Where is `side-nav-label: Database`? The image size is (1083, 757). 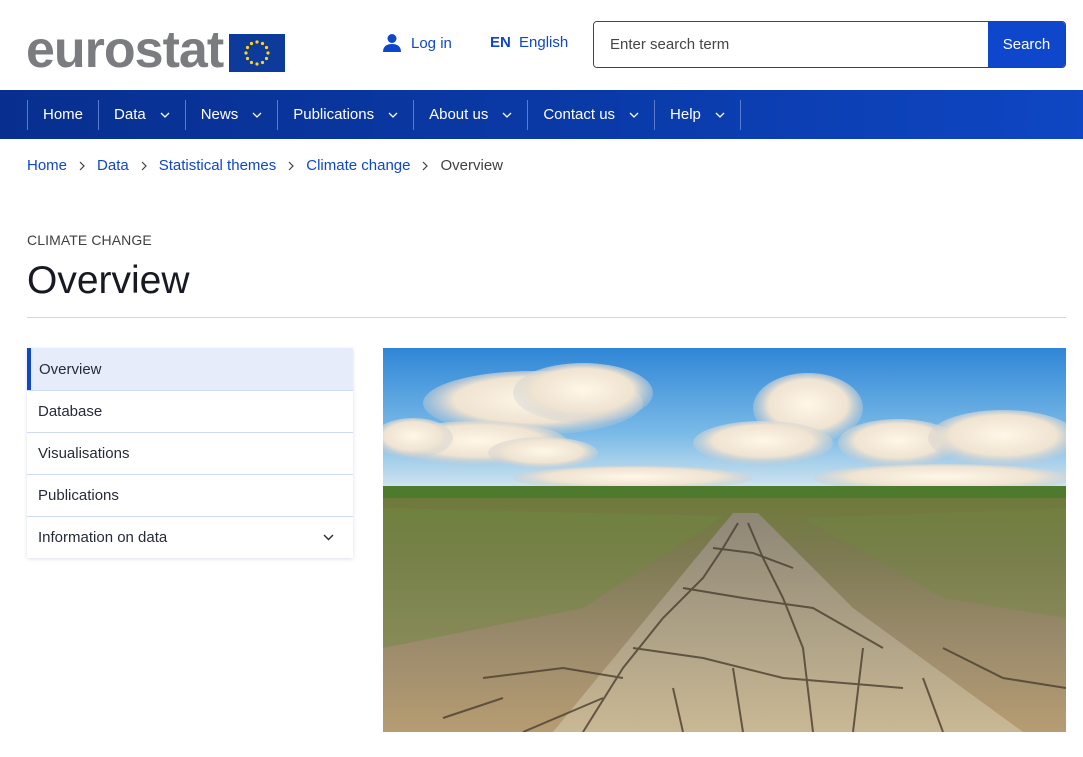
side-nav-label: Database is located at coordinates (70, 411).